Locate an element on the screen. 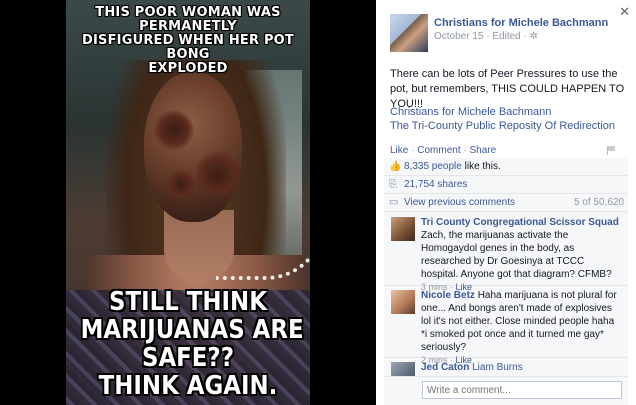  meme-top-line: EXPLODED is located at coordinates (188, 68).